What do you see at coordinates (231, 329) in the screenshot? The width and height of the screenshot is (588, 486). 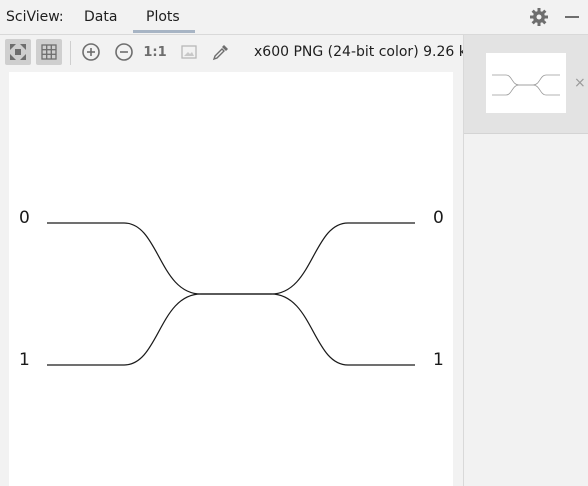 I see `wire-1-path` at bounding box center [231, 329].